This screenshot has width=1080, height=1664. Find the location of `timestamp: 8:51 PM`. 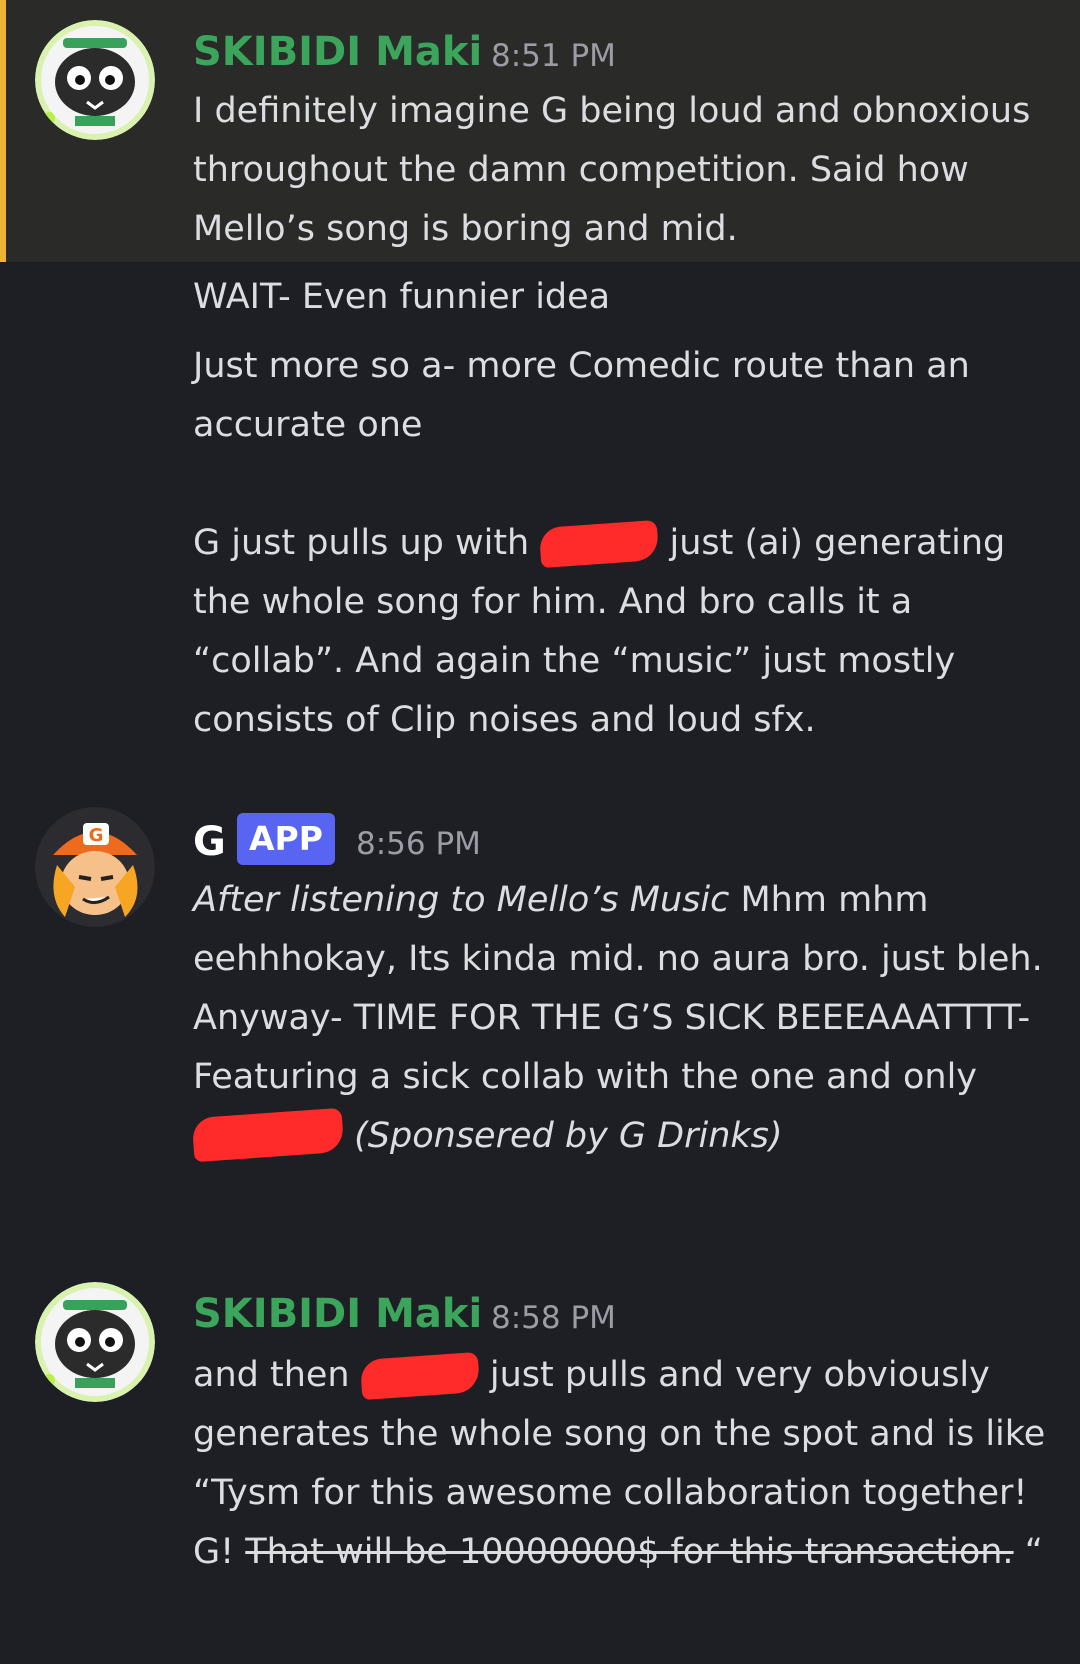

timestamp: 8:51 PM is located at coordinates (553, 56).